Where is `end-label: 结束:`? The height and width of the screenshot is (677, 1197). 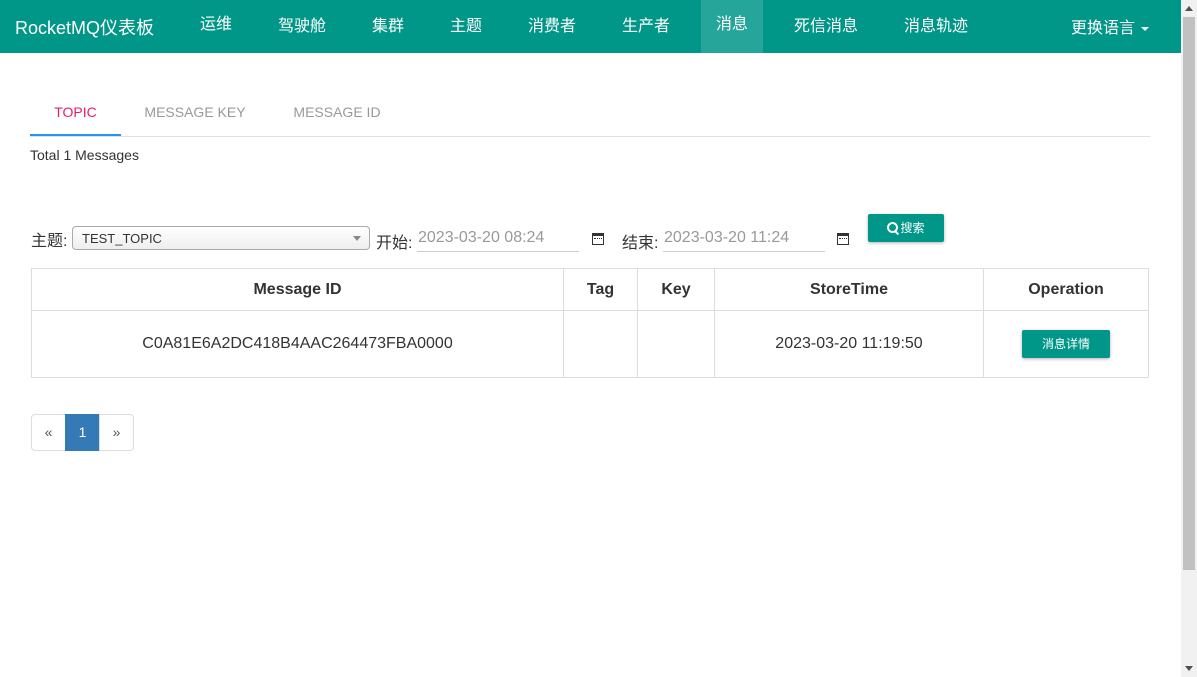 end-label: 结束: is located at coordinates (640, 243).